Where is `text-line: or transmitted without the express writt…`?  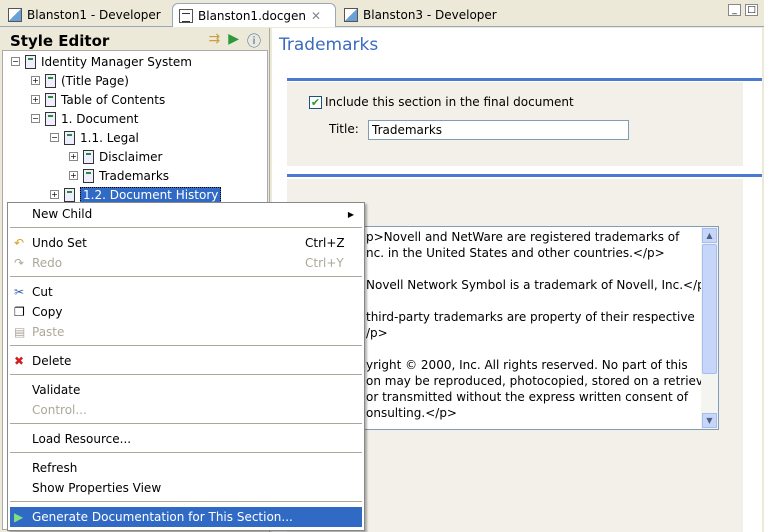
text-line: or transmitted without the express writt… is located at coordinates (527, 397).